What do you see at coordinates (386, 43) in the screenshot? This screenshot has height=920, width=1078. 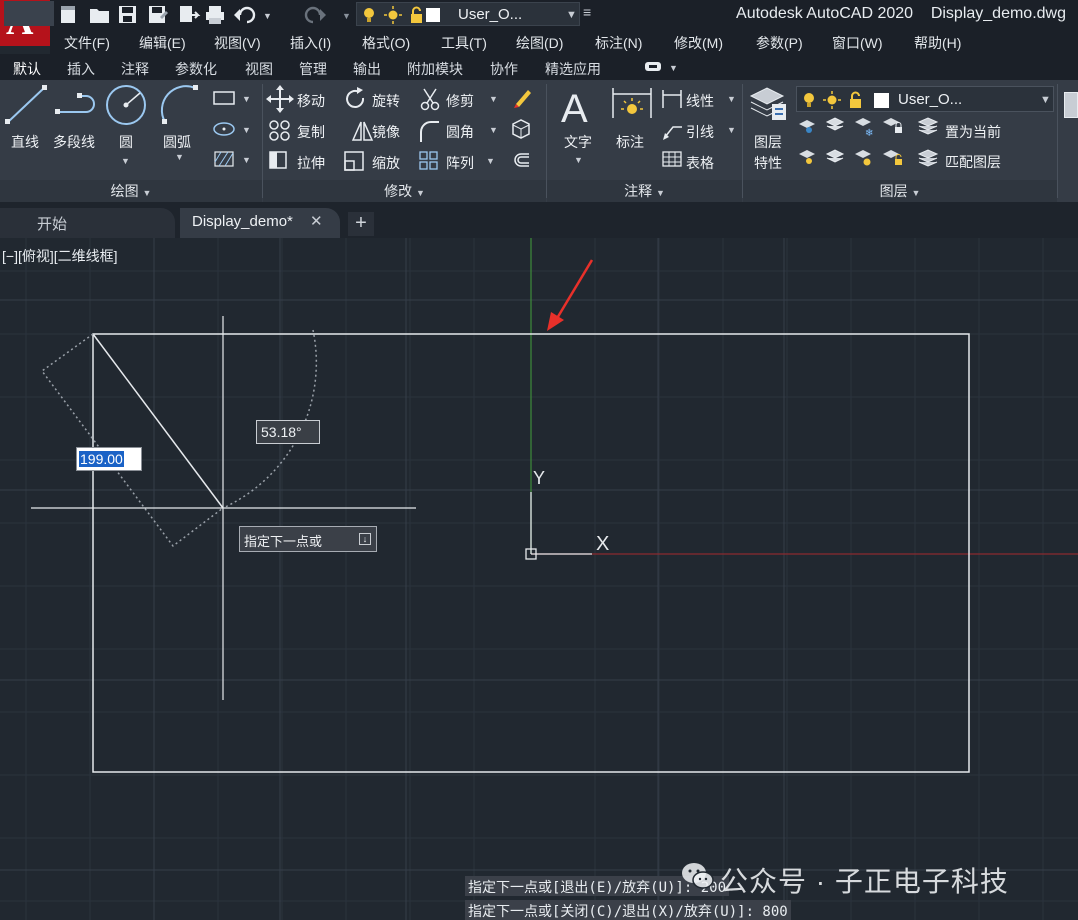 I see `menu-format: 格式(O)` at bounding box center [386, 43].